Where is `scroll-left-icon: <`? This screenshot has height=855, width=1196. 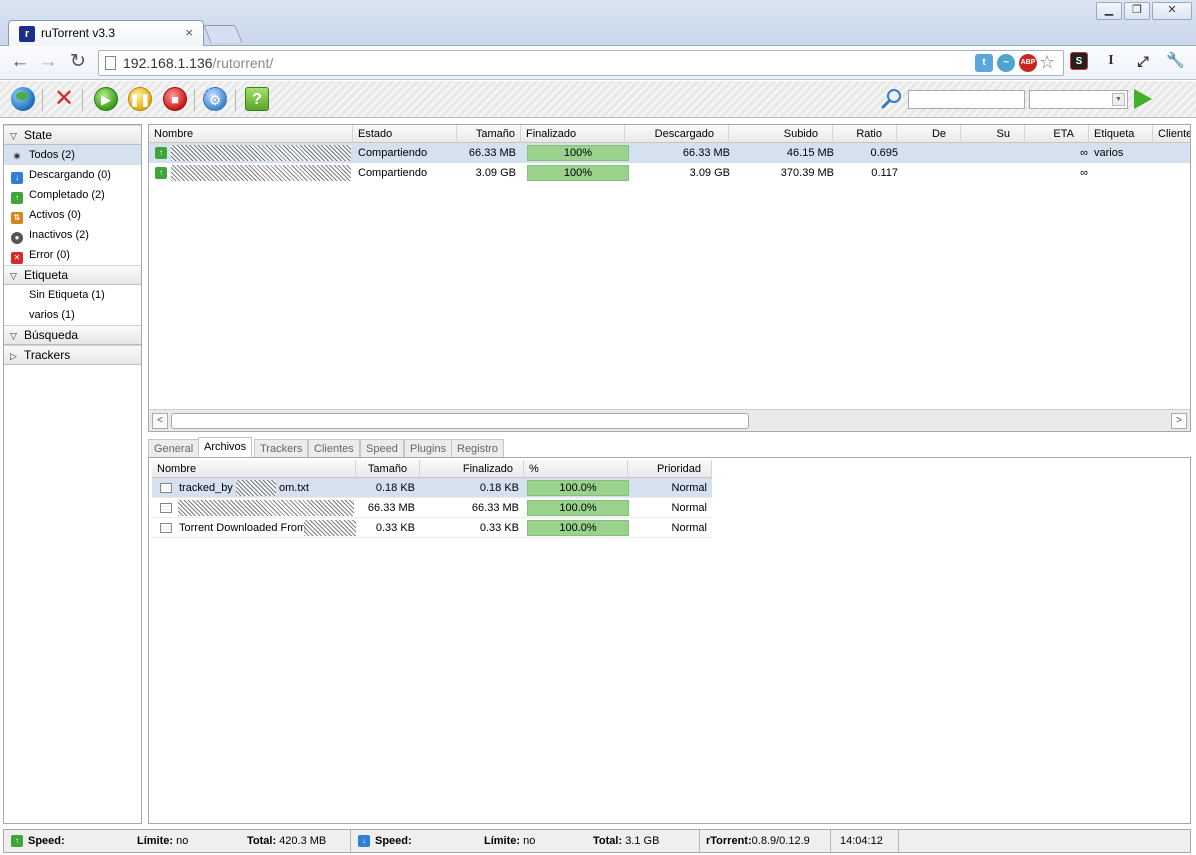 scroll-left-icon: < is located at coordinates (160, 421).